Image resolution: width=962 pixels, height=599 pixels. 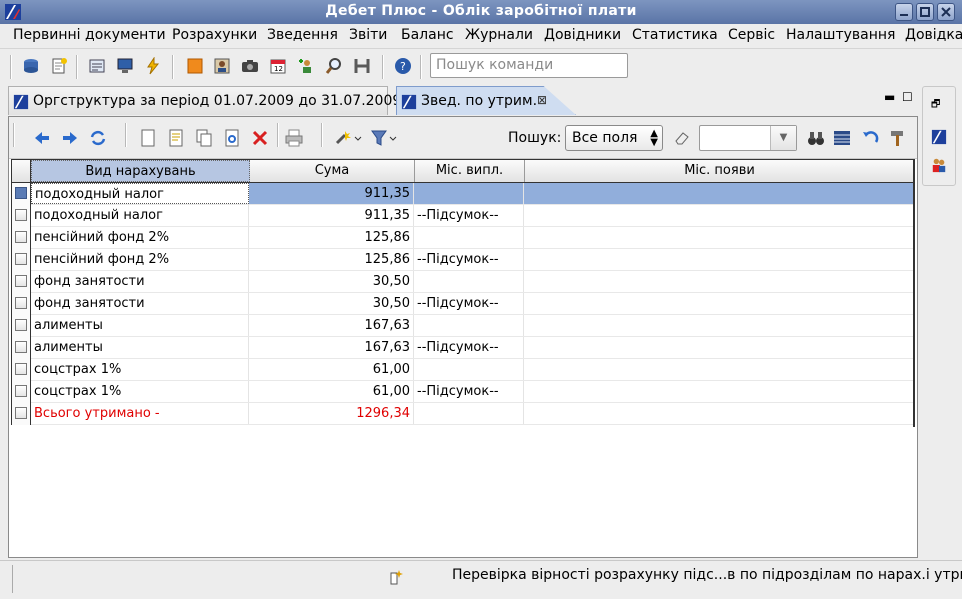 I want to click on tab-deductions-summary: Звед. по утрим. ⊠, so click(x=486, y=100).